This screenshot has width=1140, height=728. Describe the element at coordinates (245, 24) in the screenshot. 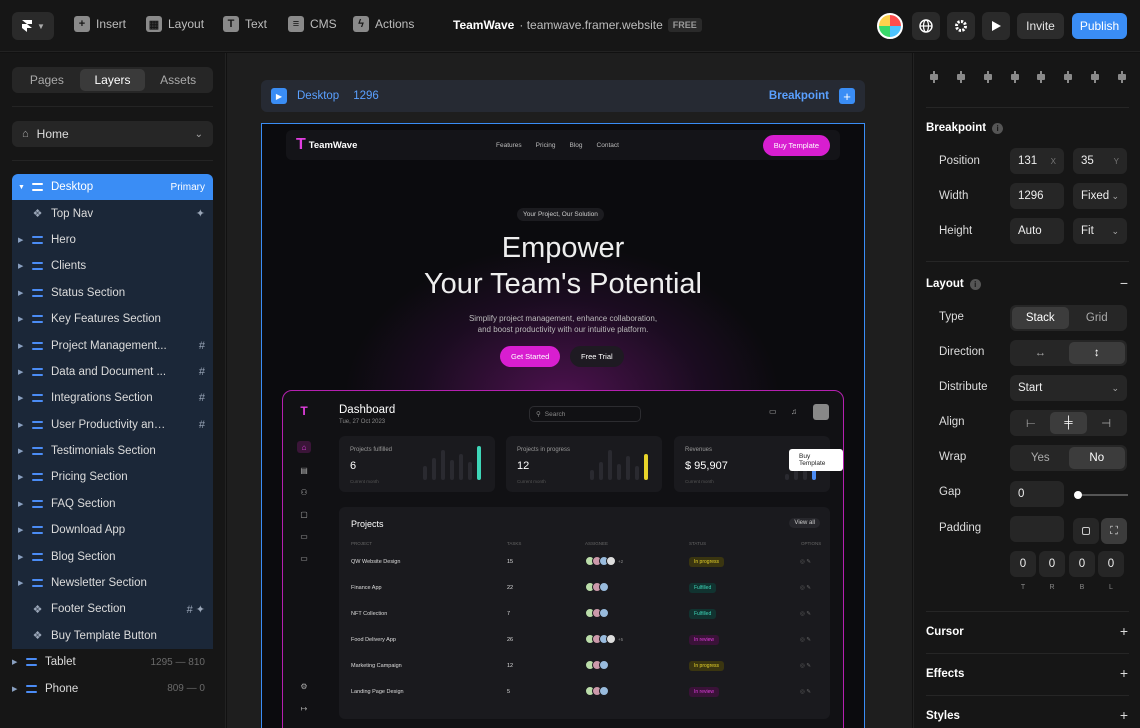

I see `text-button: T Text` at that location.